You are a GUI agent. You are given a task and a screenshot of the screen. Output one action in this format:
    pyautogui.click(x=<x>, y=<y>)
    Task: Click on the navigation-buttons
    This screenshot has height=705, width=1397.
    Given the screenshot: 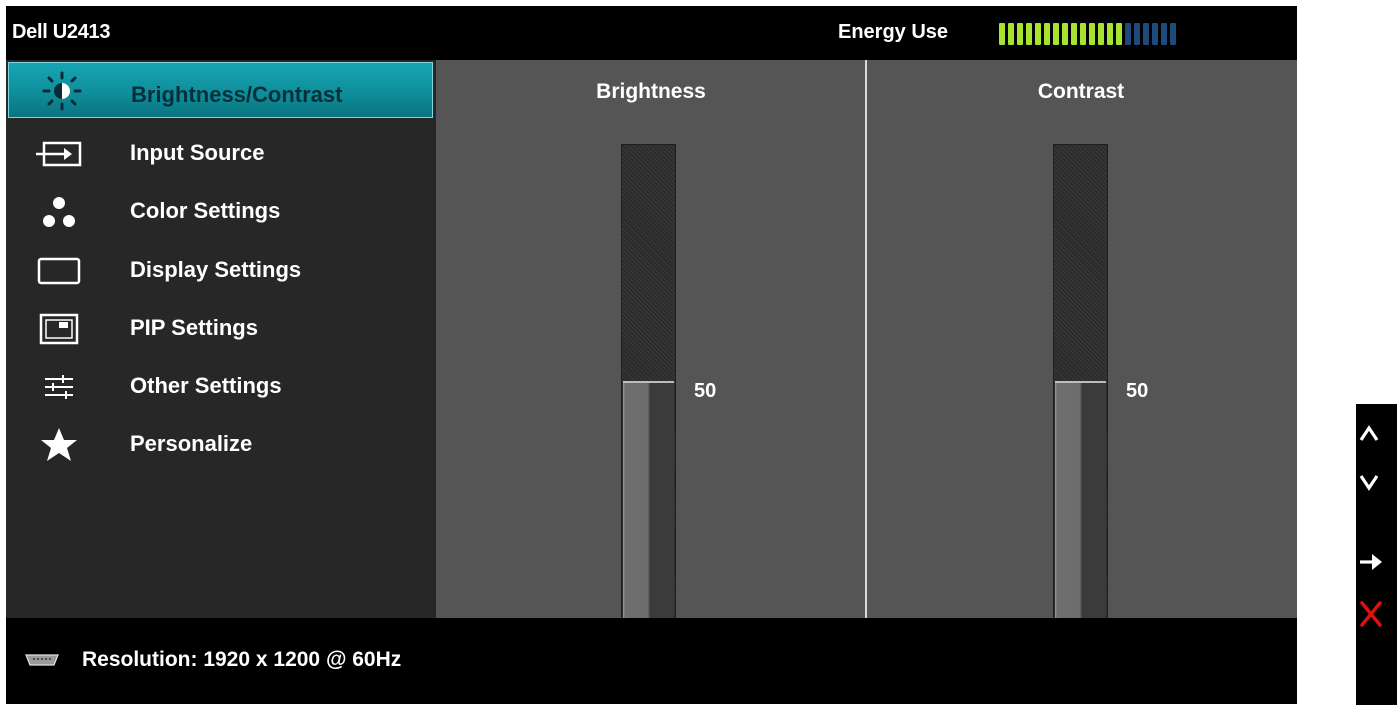 What is the action you would take?
    pyautogui.click(x=1376, y=554)
    